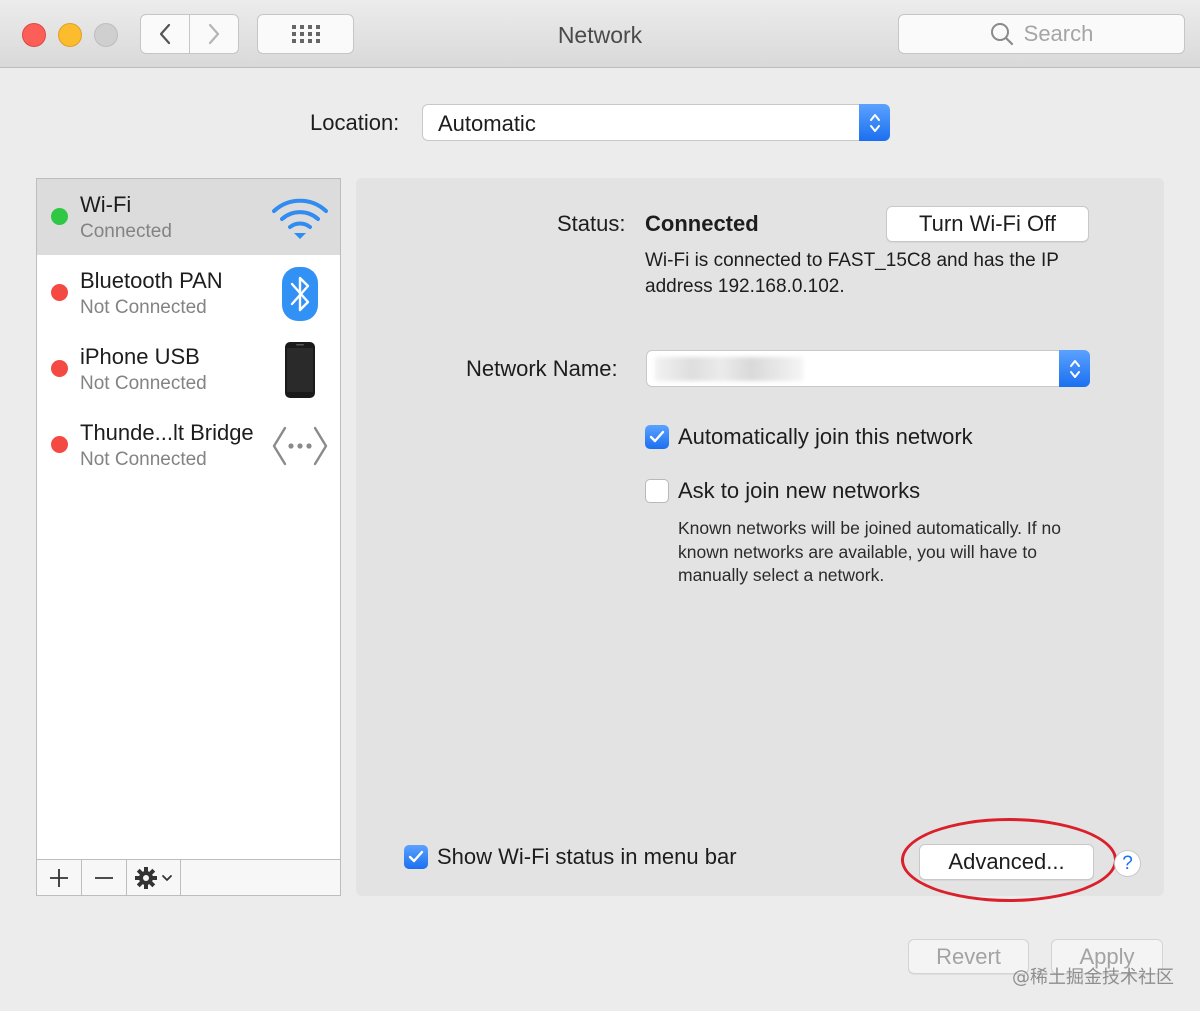  I want to click on location-select-arrows, so click(874, 122).